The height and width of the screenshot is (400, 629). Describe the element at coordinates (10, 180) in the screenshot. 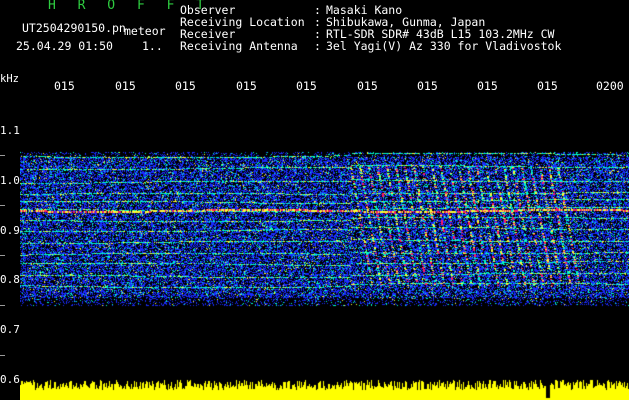

I see `y-tick-label: 1.0` at that location.